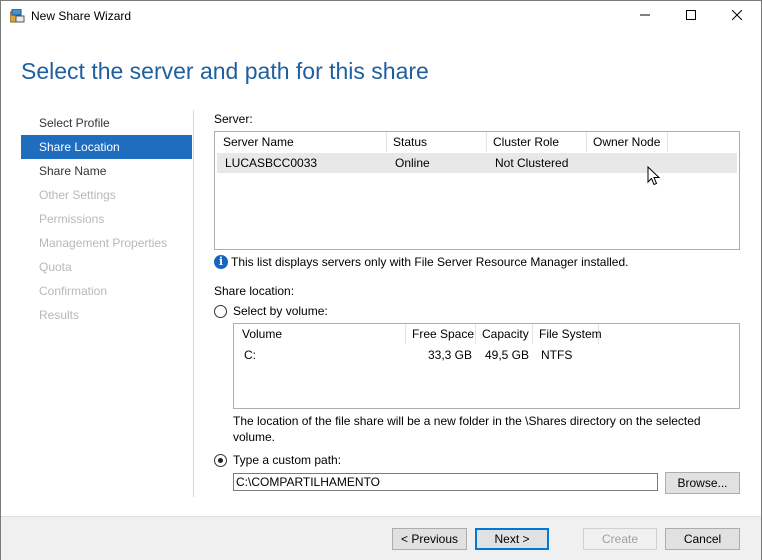 This screenshot has width=762, height=560. Describe the element at coordinates (271, 163) in the screenshot. I see `server-name-cell: LUCASBCC0033` at that location.